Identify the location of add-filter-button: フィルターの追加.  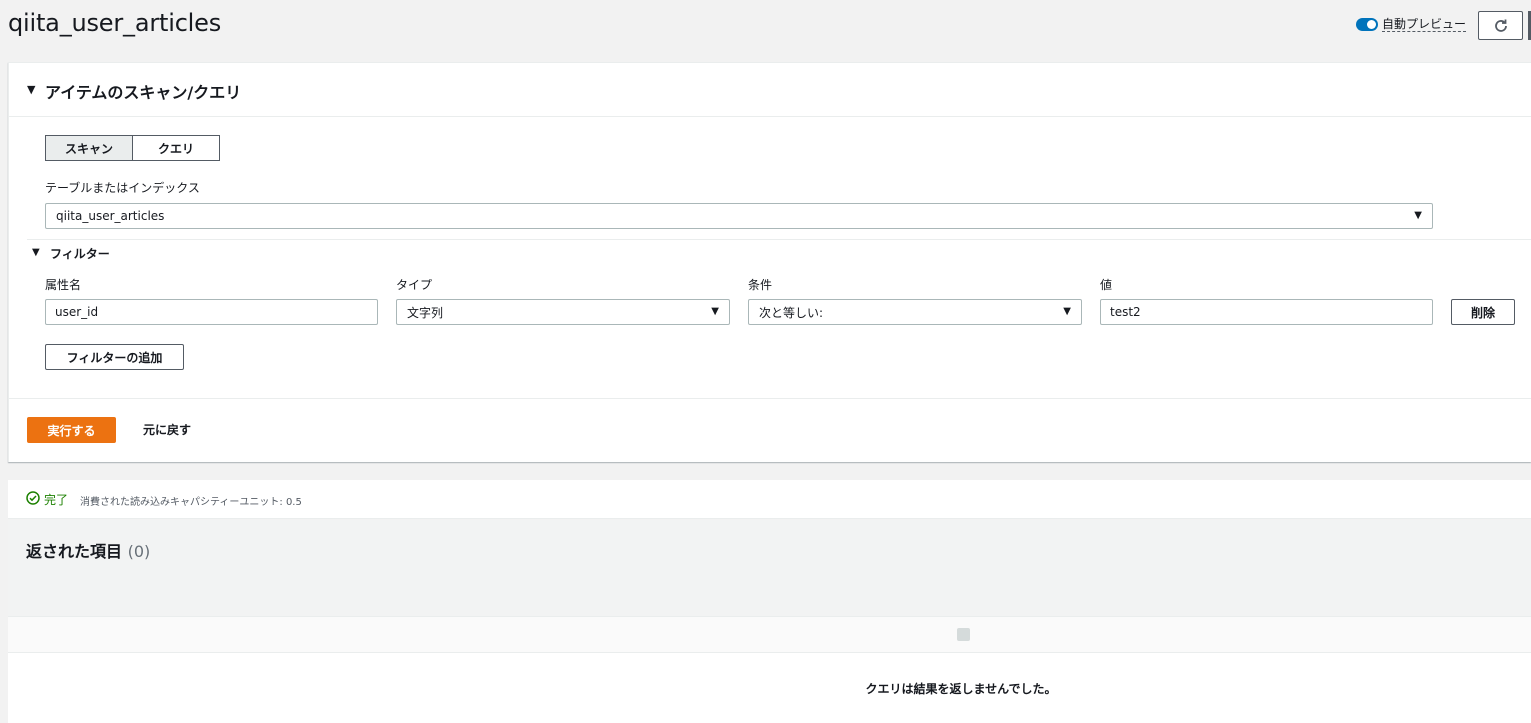
(114, 357).